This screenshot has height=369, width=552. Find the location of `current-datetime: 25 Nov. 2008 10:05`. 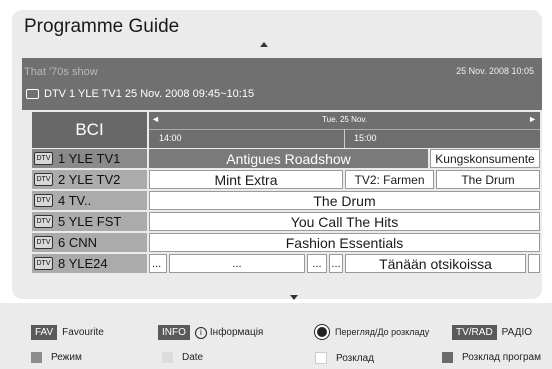

current-datetime: 25 Nov. 2008 10:05 is located at coordinates (495, 71).